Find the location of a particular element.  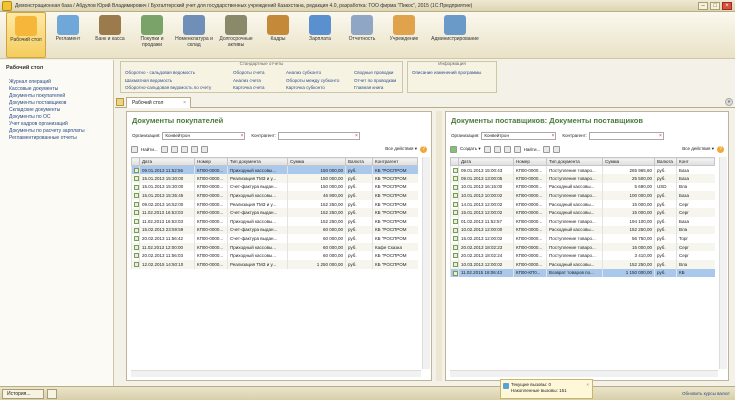

panel-splitter is located at coordinates (439, 246).